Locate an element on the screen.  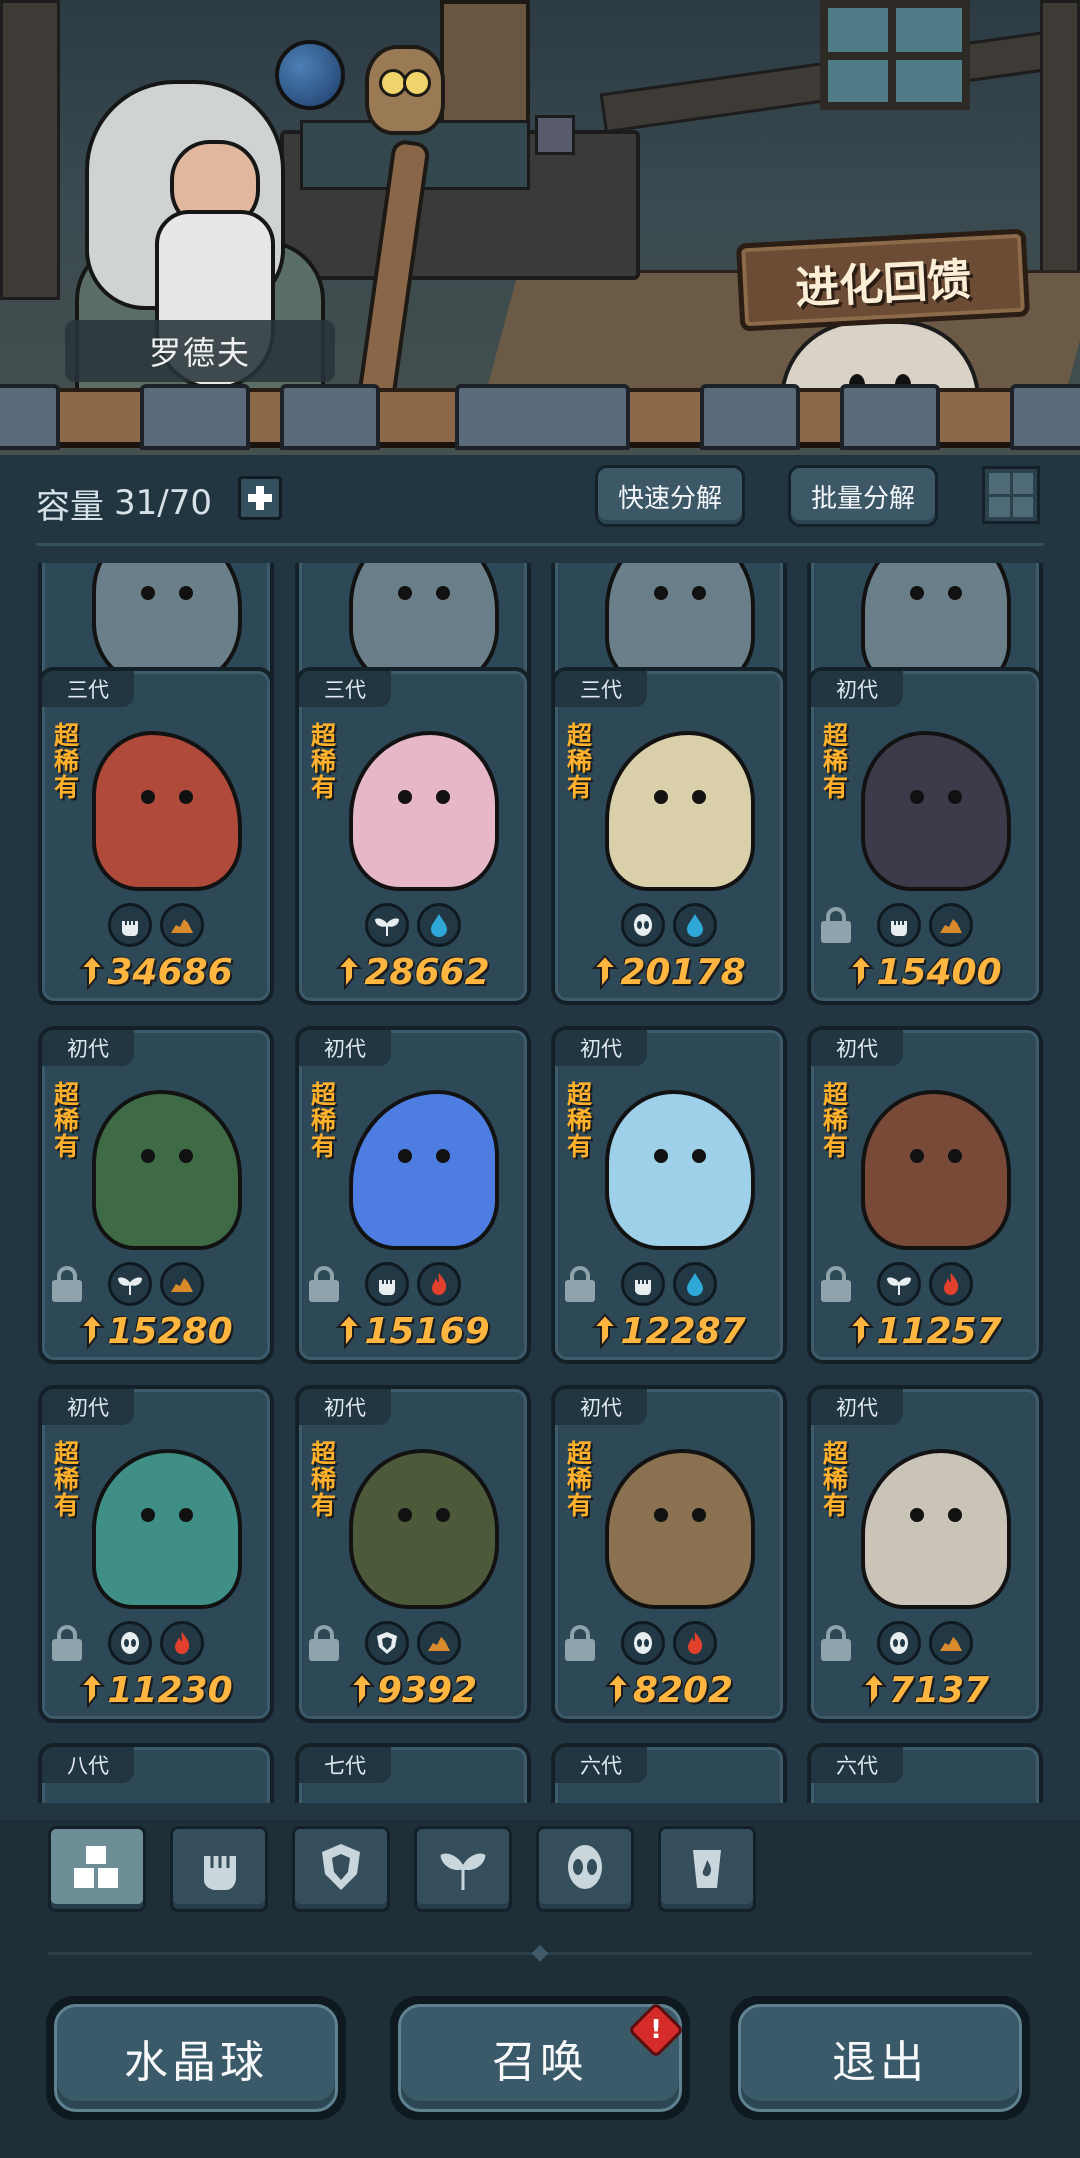
filter-tab-shield is located at coordinates (341, 1869).